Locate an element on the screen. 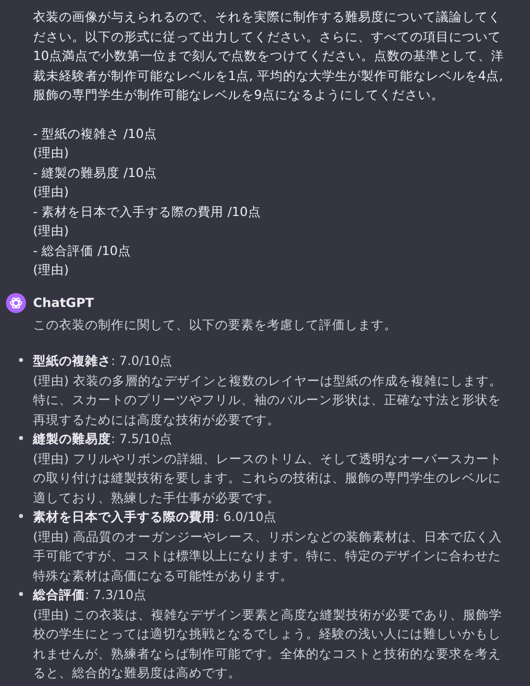  reason-text: (理由) 高品質のオーガンジーやレース、リボンなどの装飾素材は、日本で広く入手可能ですが、コストは標準以上になります。特に、特定のデザインに合わせた特殊な素材は高価になる可能性があります。 is located at coordinates (268, 556).